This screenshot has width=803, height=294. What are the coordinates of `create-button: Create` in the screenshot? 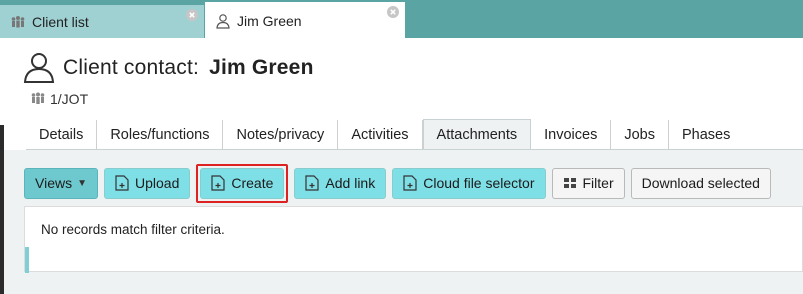 It's located at (242, 183).